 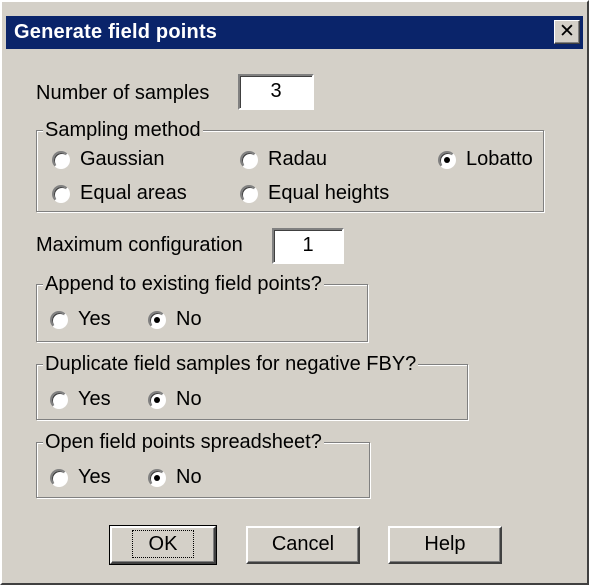 I want to click on help-button: Help, so click(x=445, y=545).